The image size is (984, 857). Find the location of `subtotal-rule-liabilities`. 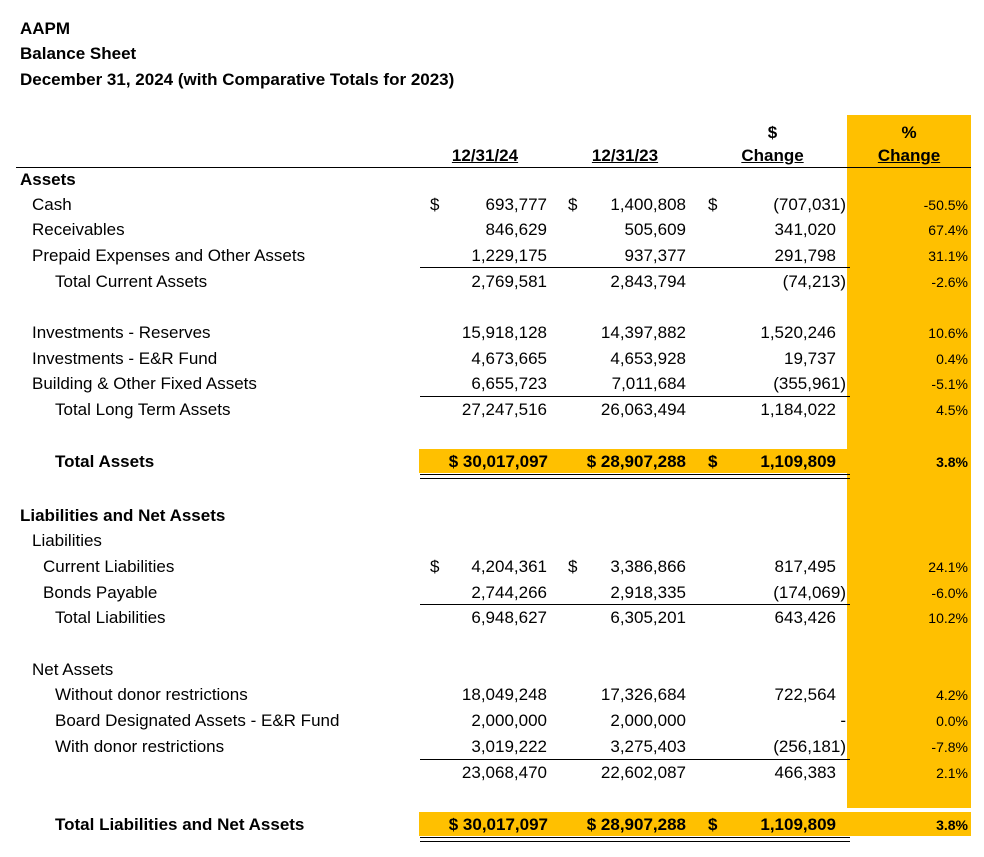

subtotal-rule-liabilities is located at coordinates (635, 604).